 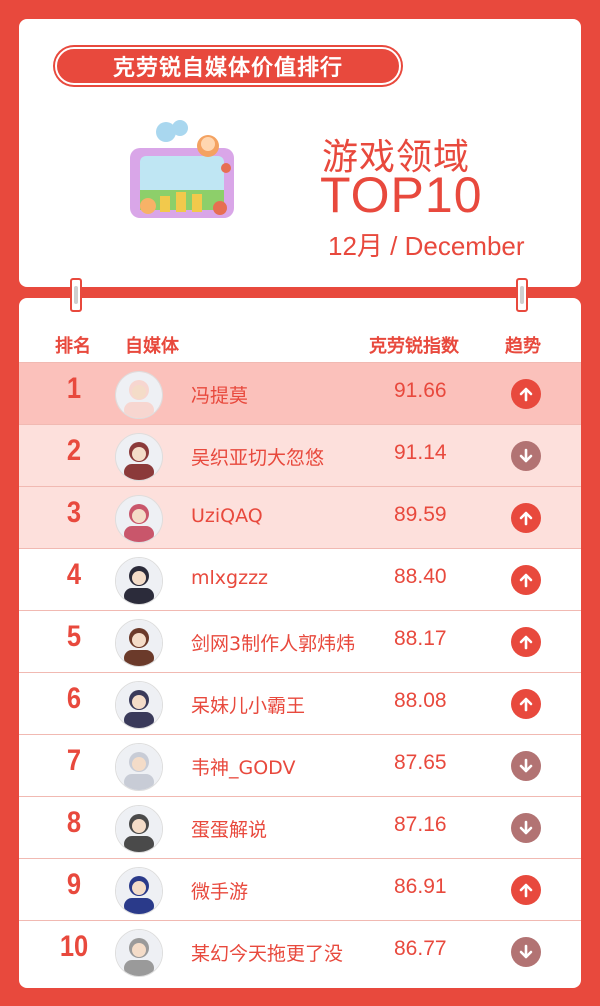 I want to click on media-name: 微手游, so click(x=220, y=892).